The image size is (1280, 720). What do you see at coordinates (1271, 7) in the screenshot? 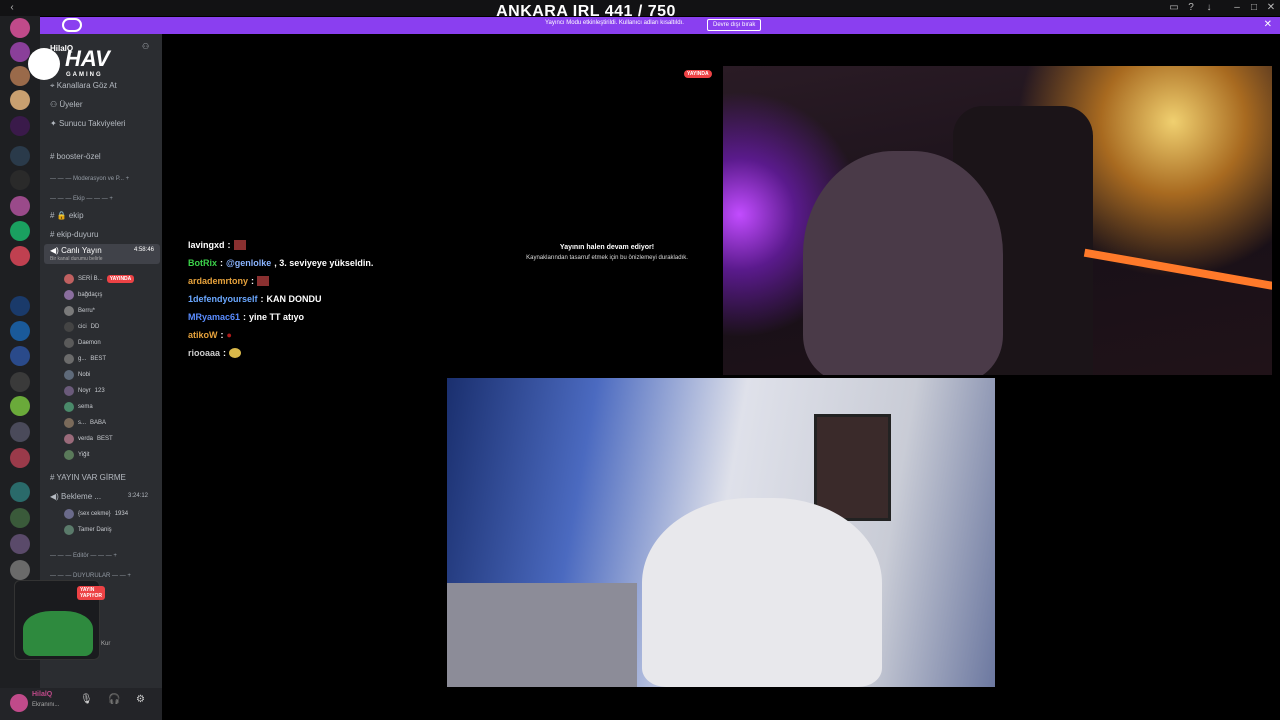
I see `close-window-icon: ✕` at bounding box center [1271, 7].